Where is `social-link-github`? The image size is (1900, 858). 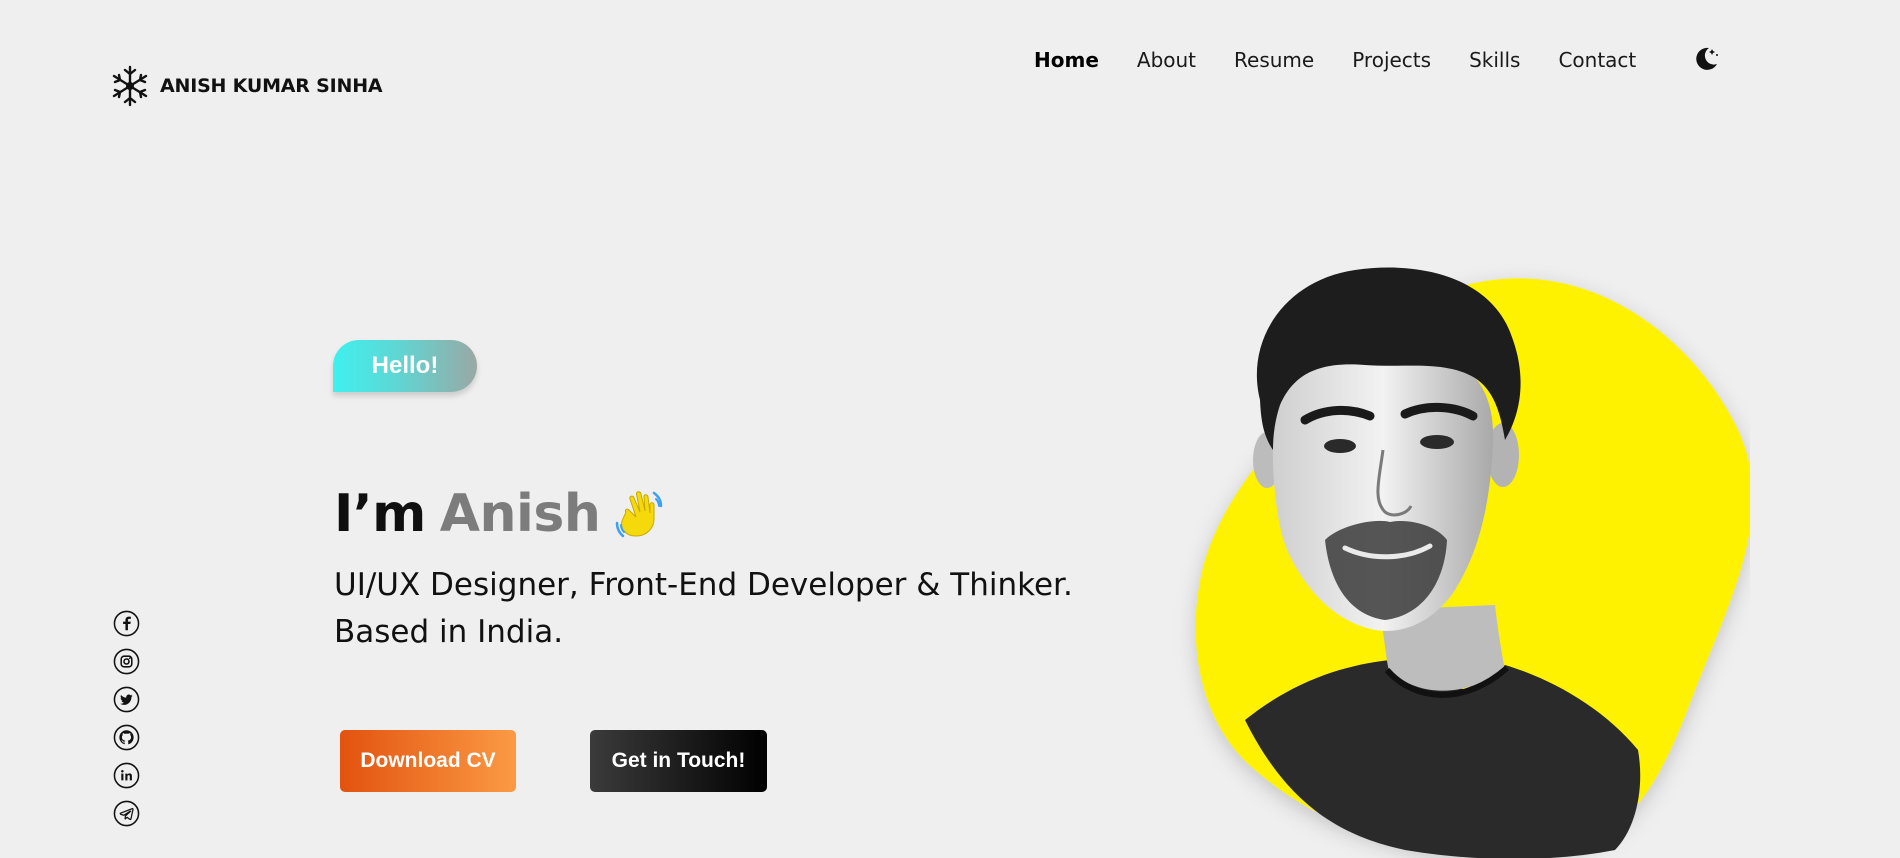
social-link-github is located at coordinates (126, 737).